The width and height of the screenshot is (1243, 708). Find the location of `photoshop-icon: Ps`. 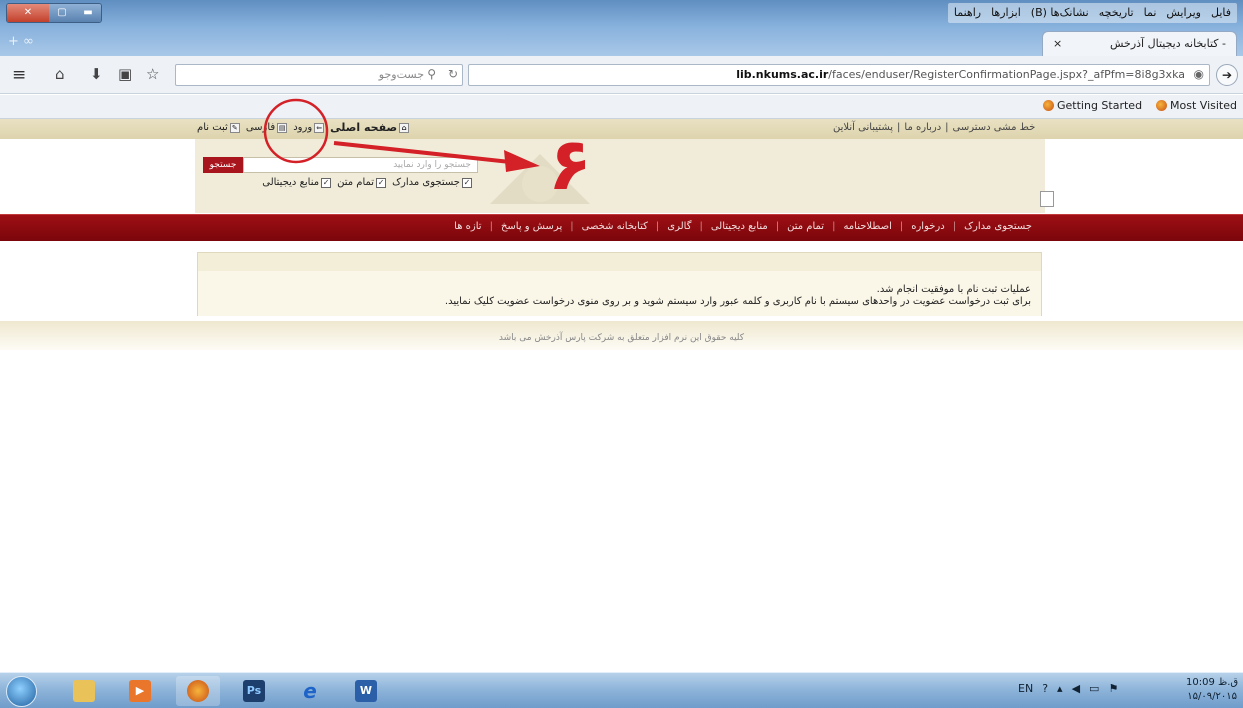

photoshop-icon: Ps is located at coordinates (254, 691).